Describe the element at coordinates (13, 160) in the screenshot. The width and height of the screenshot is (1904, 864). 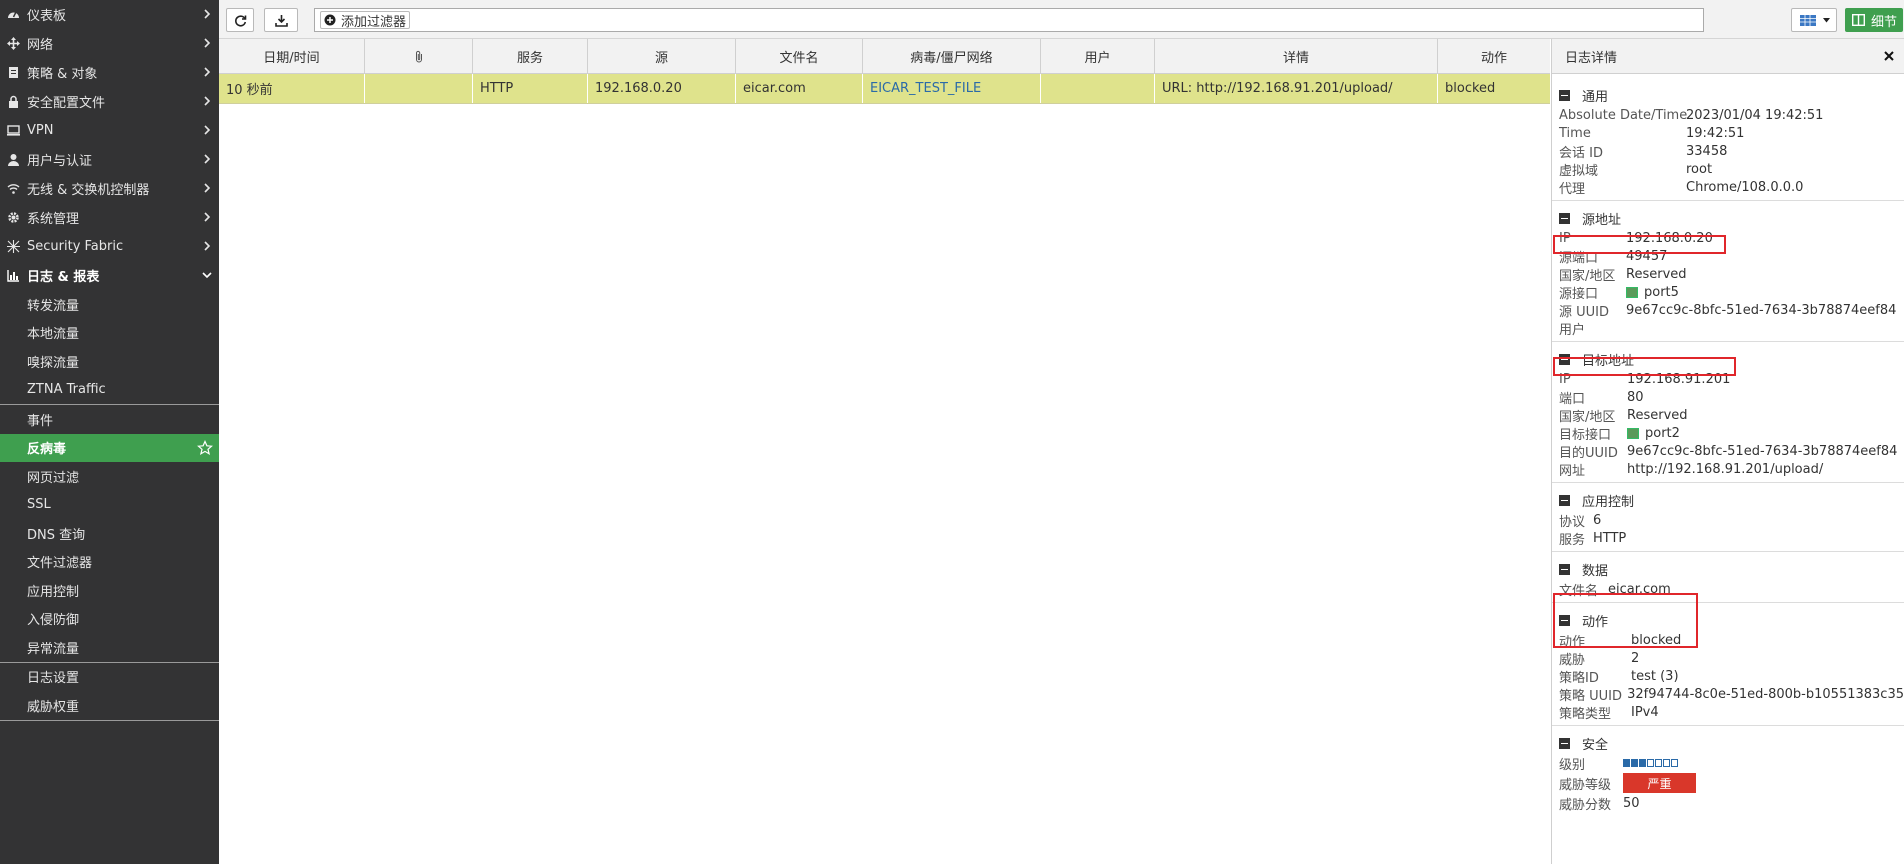
I see `user-icon` at that location.